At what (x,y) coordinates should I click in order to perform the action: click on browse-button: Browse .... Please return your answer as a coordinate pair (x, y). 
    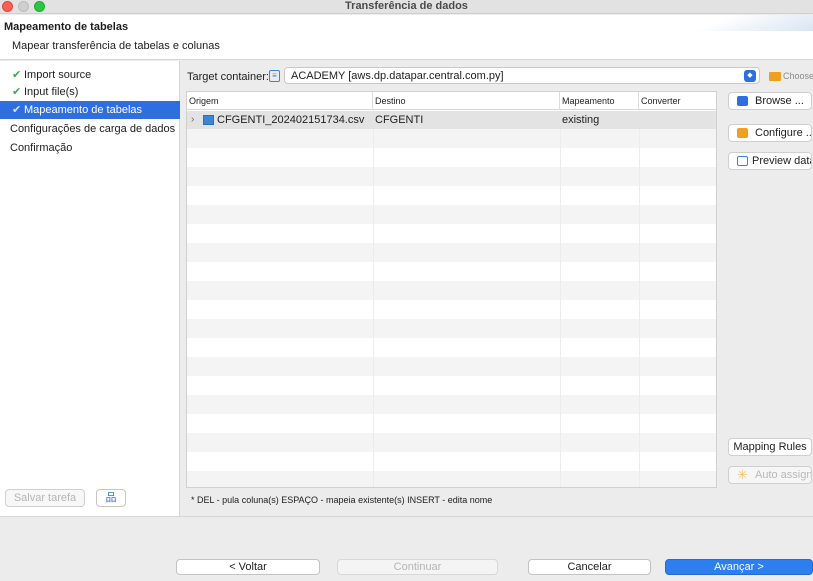
    Looking at the image, I should click on (770, 101).